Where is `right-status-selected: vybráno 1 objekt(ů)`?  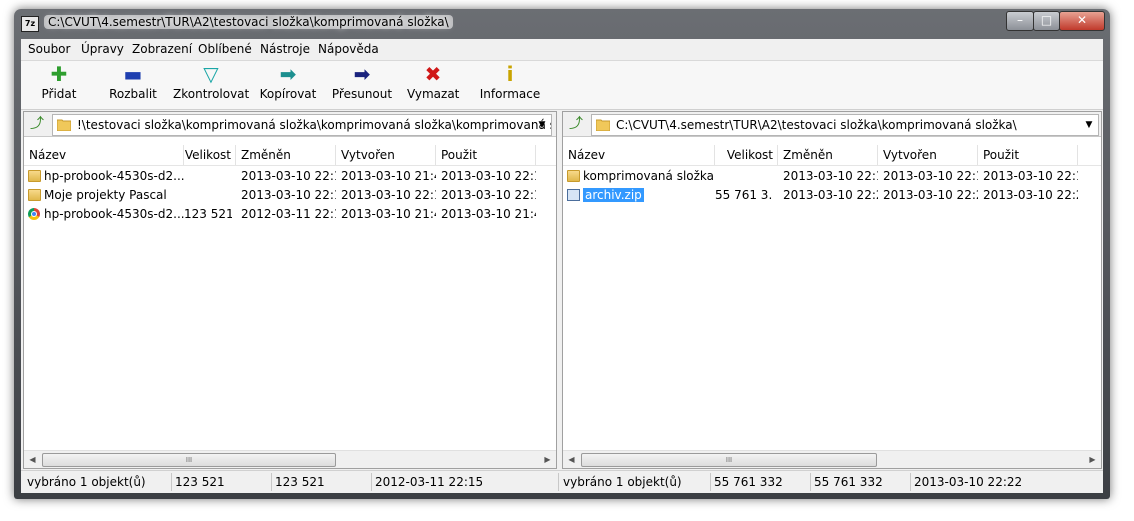 right-status-selected: vybráno 1 objekt(ů) is located at coordinates (622, 482).